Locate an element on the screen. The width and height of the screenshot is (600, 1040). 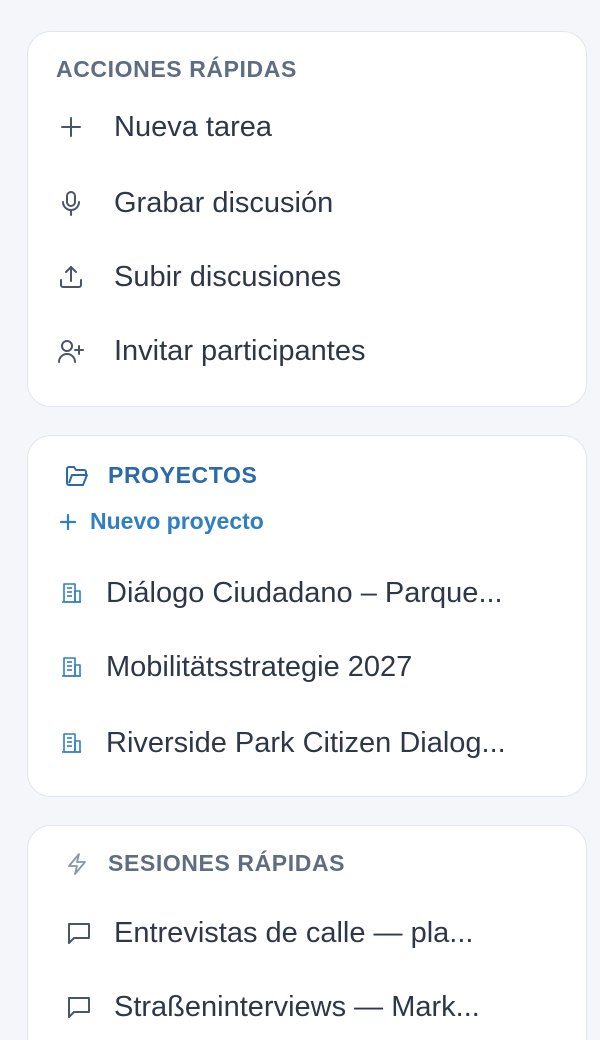
projects-title: PROYECTOS is located at coordinates (183, 475).